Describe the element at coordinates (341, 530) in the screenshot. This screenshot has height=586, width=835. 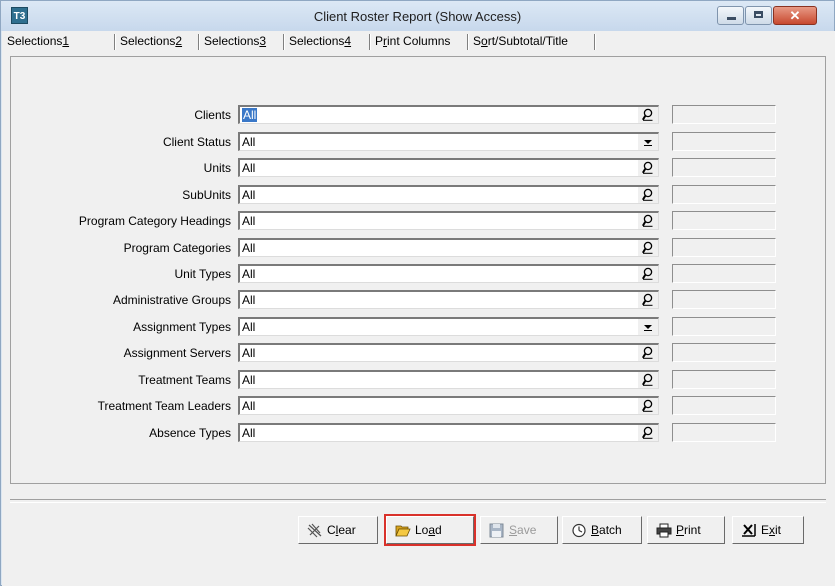
I see `clear-button-label: Clear` at that location.